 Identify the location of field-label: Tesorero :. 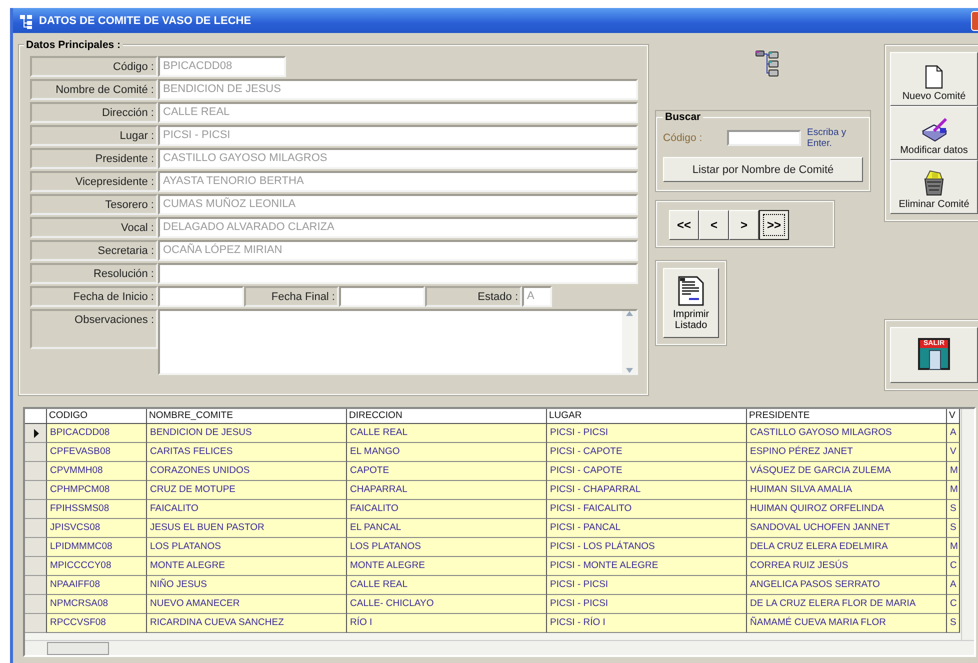
(94, 204).